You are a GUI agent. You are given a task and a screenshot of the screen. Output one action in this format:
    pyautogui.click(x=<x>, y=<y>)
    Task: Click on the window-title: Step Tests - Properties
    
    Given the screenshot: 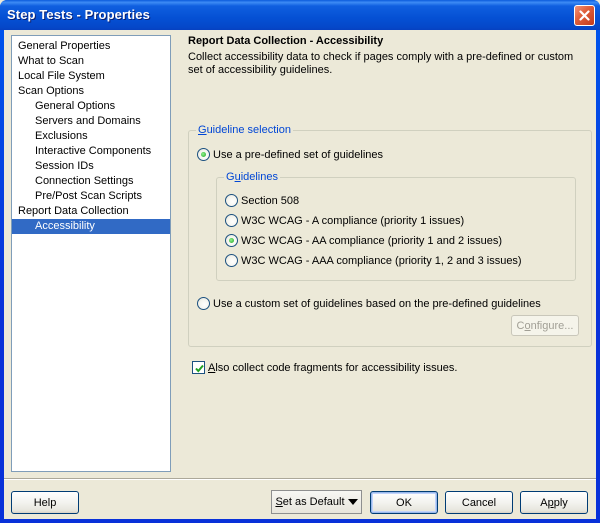 What is the action you would take?
    pyautogui.click(x=78, y=14)
    